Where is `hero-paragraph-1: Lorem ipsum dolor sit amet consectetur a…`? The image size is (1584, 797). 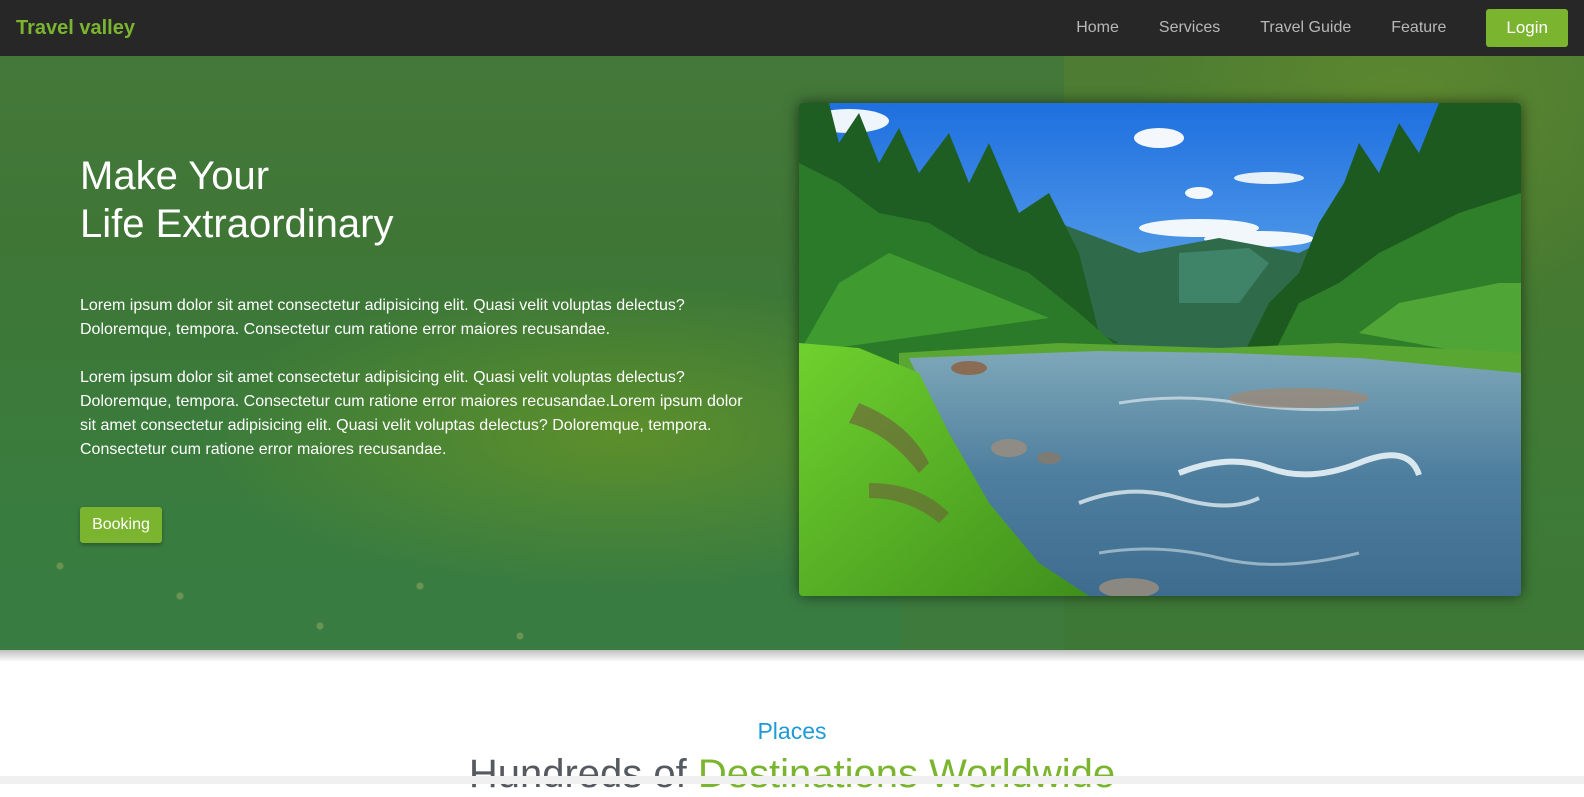 hero-paragraph-1: Lorem ipsum dolor sit amet consectetur a… is located at coordinates (382, 317).